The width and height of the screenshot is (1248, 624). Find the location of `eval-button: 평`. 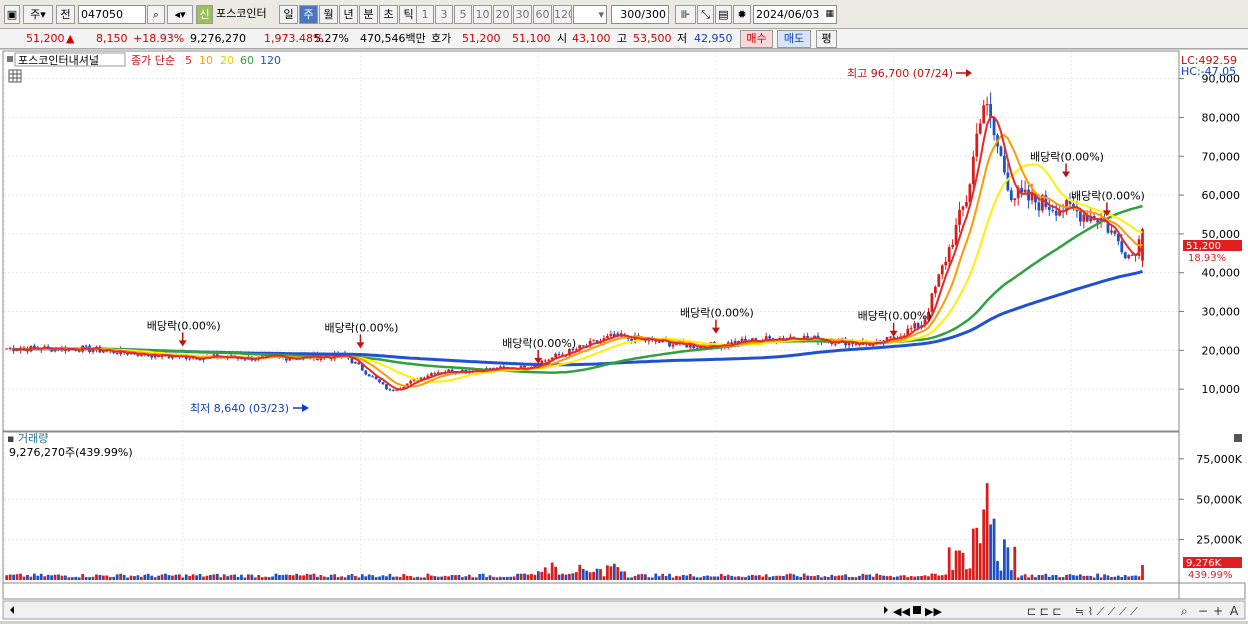

eval-button: 평 is located at coordinates (826, 39).